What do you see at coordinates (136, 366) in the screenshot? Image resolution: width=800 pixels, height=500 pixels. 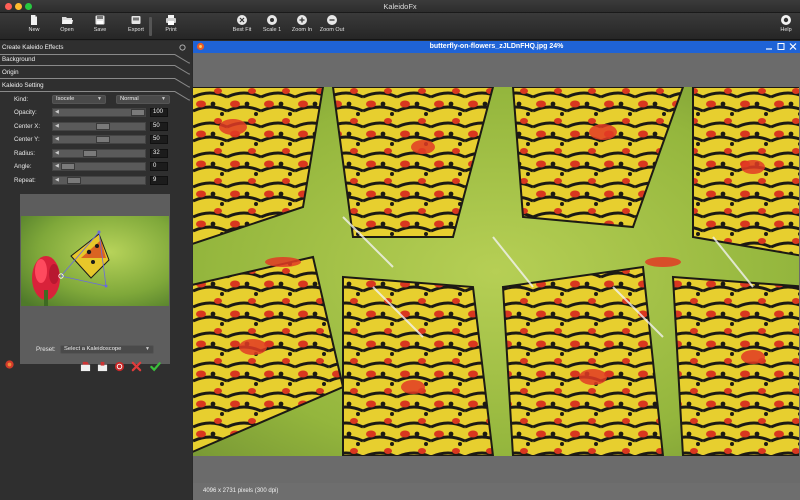 I see `cancel-x-icon` at bounding box center [136, 366].